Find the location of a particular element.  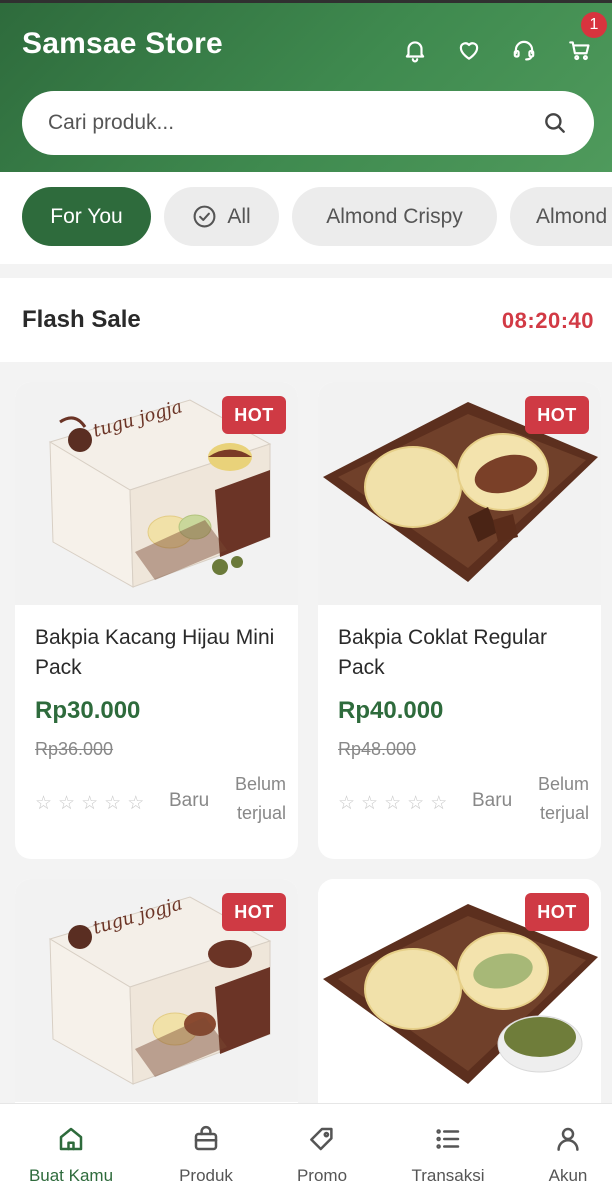

chip-almond: Almond is located at coordinates (561, 216).